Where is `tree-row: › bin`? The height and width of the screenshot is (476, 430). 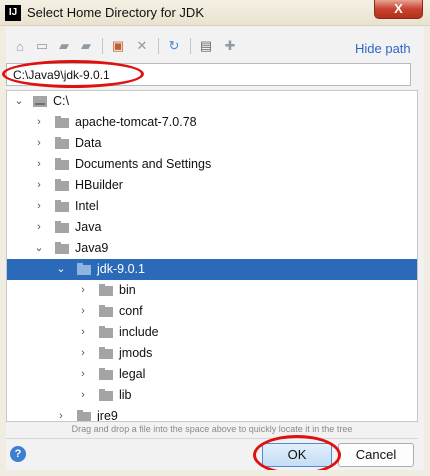 tree-row: › bin is located at coordinates (212, 290).